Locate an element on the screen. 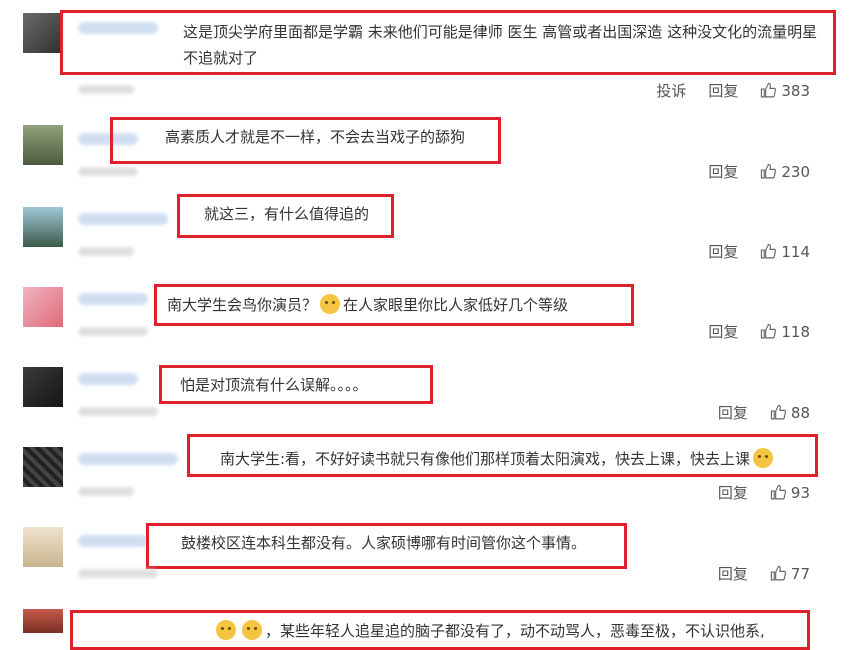 The height and width of the screenshot is (650, 858). comment-actions: 回复 114 is located at coordinates (748, 251).